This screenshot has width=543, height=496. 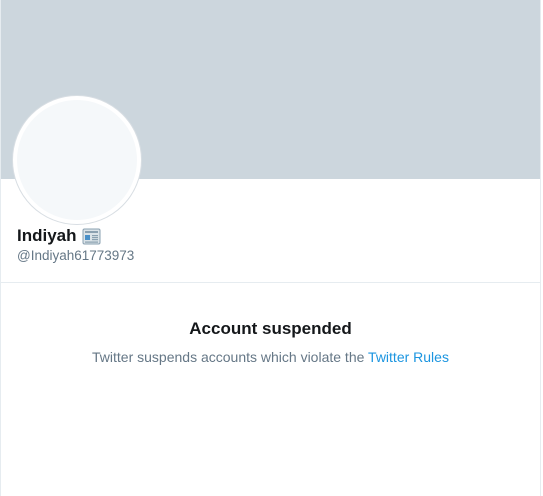 I want to click on account-suspended-title: Account suspended, so click(x=270, y=328).